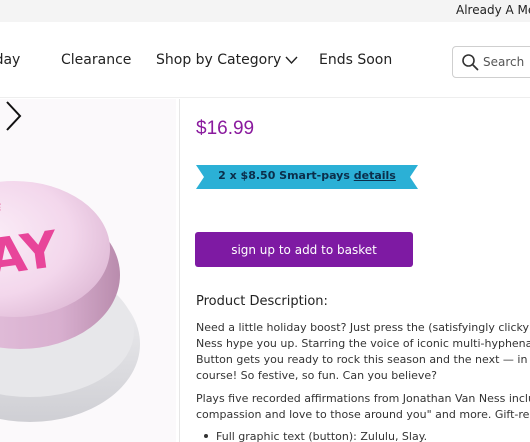 The image size is (530, 442). Describe the element at coordinates (179, 270) in the screenshot. I see `panel-divider` at that location.